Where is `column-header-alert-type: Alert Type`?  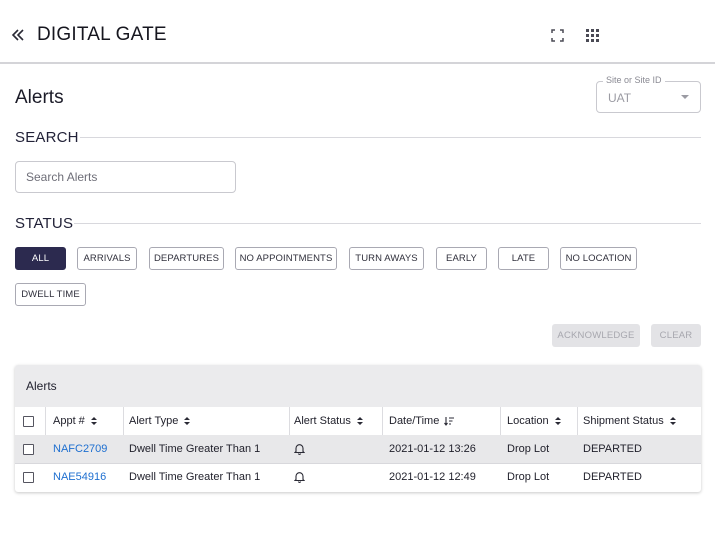 column-header-alert-type: Alert Type is located at coordinates (160, 421).